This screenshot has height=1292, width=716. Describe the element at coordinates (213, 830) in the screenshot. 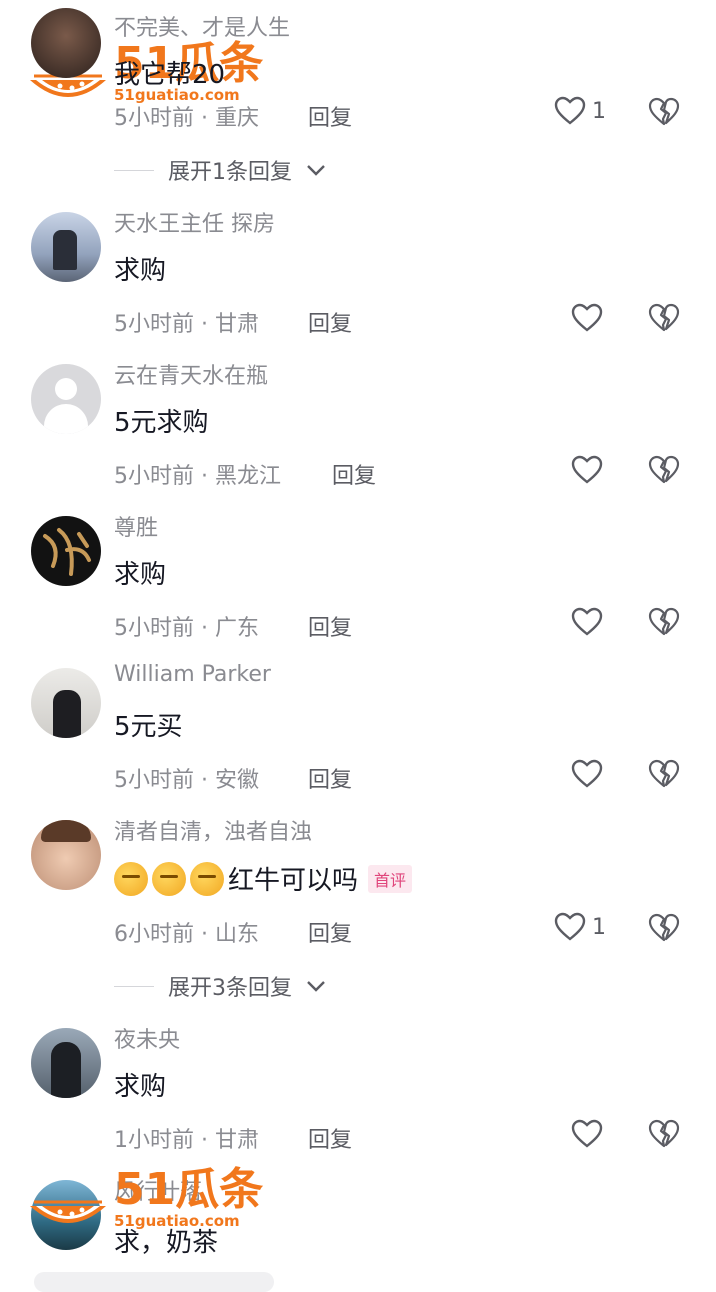

I see `comment-author: 清者自清，浊者自浊` at that location.